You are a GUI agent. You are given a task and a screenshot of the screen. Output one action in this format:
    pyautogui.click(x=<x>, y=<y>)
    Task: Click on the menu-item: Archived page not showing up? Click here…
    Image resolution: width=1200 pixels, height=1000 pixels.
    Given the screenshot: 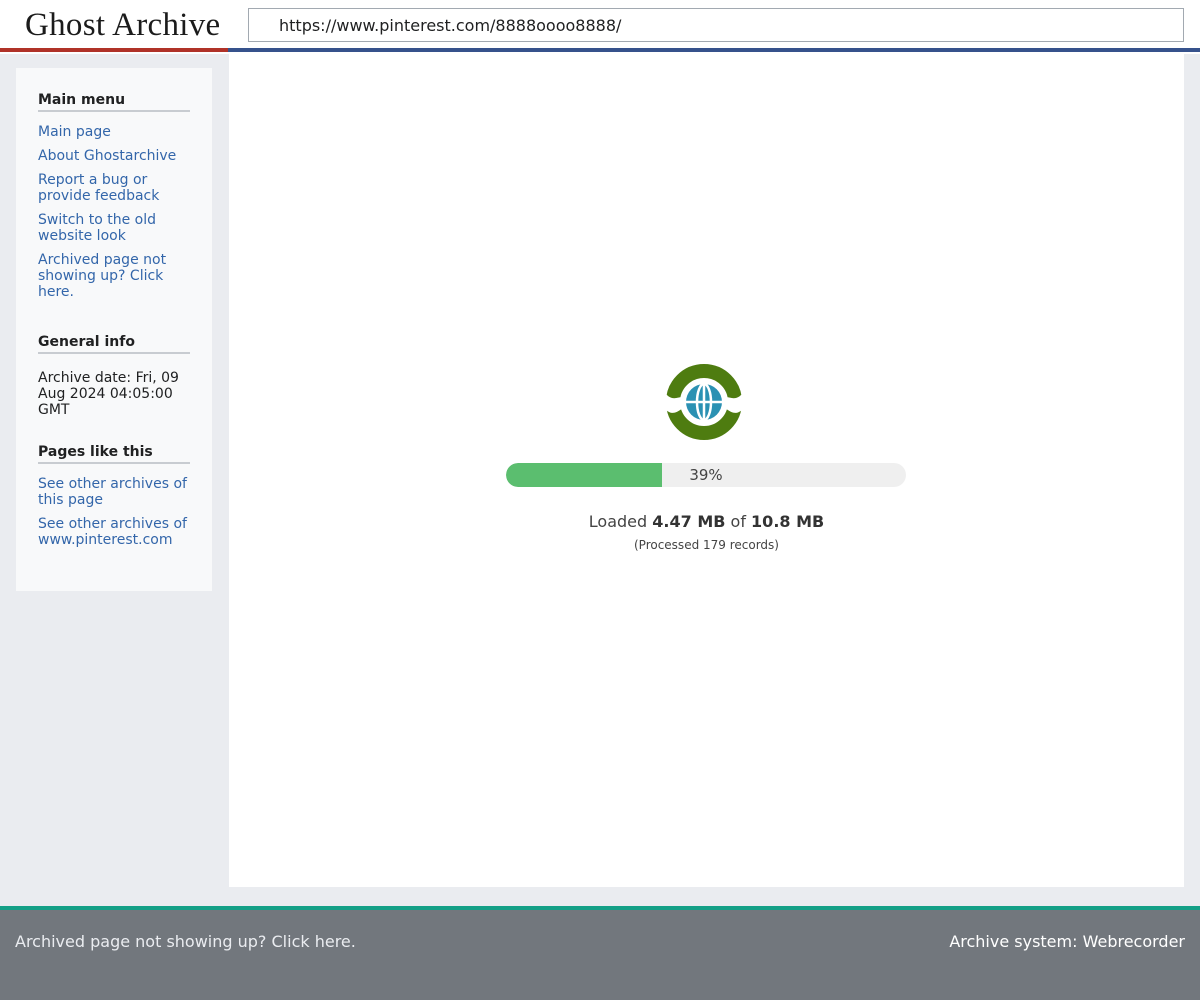 What is the action you would take?
    pyautogui.click(x=114, y=276)
    